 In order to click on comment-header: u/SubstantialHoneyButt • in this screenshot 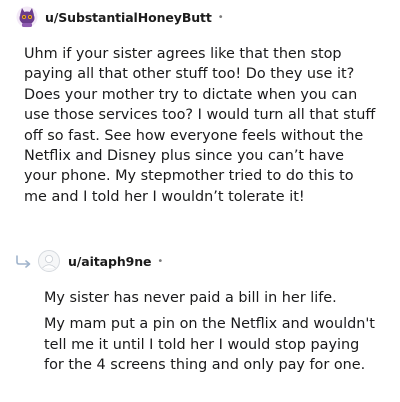, I will do `click(120, 17)`.